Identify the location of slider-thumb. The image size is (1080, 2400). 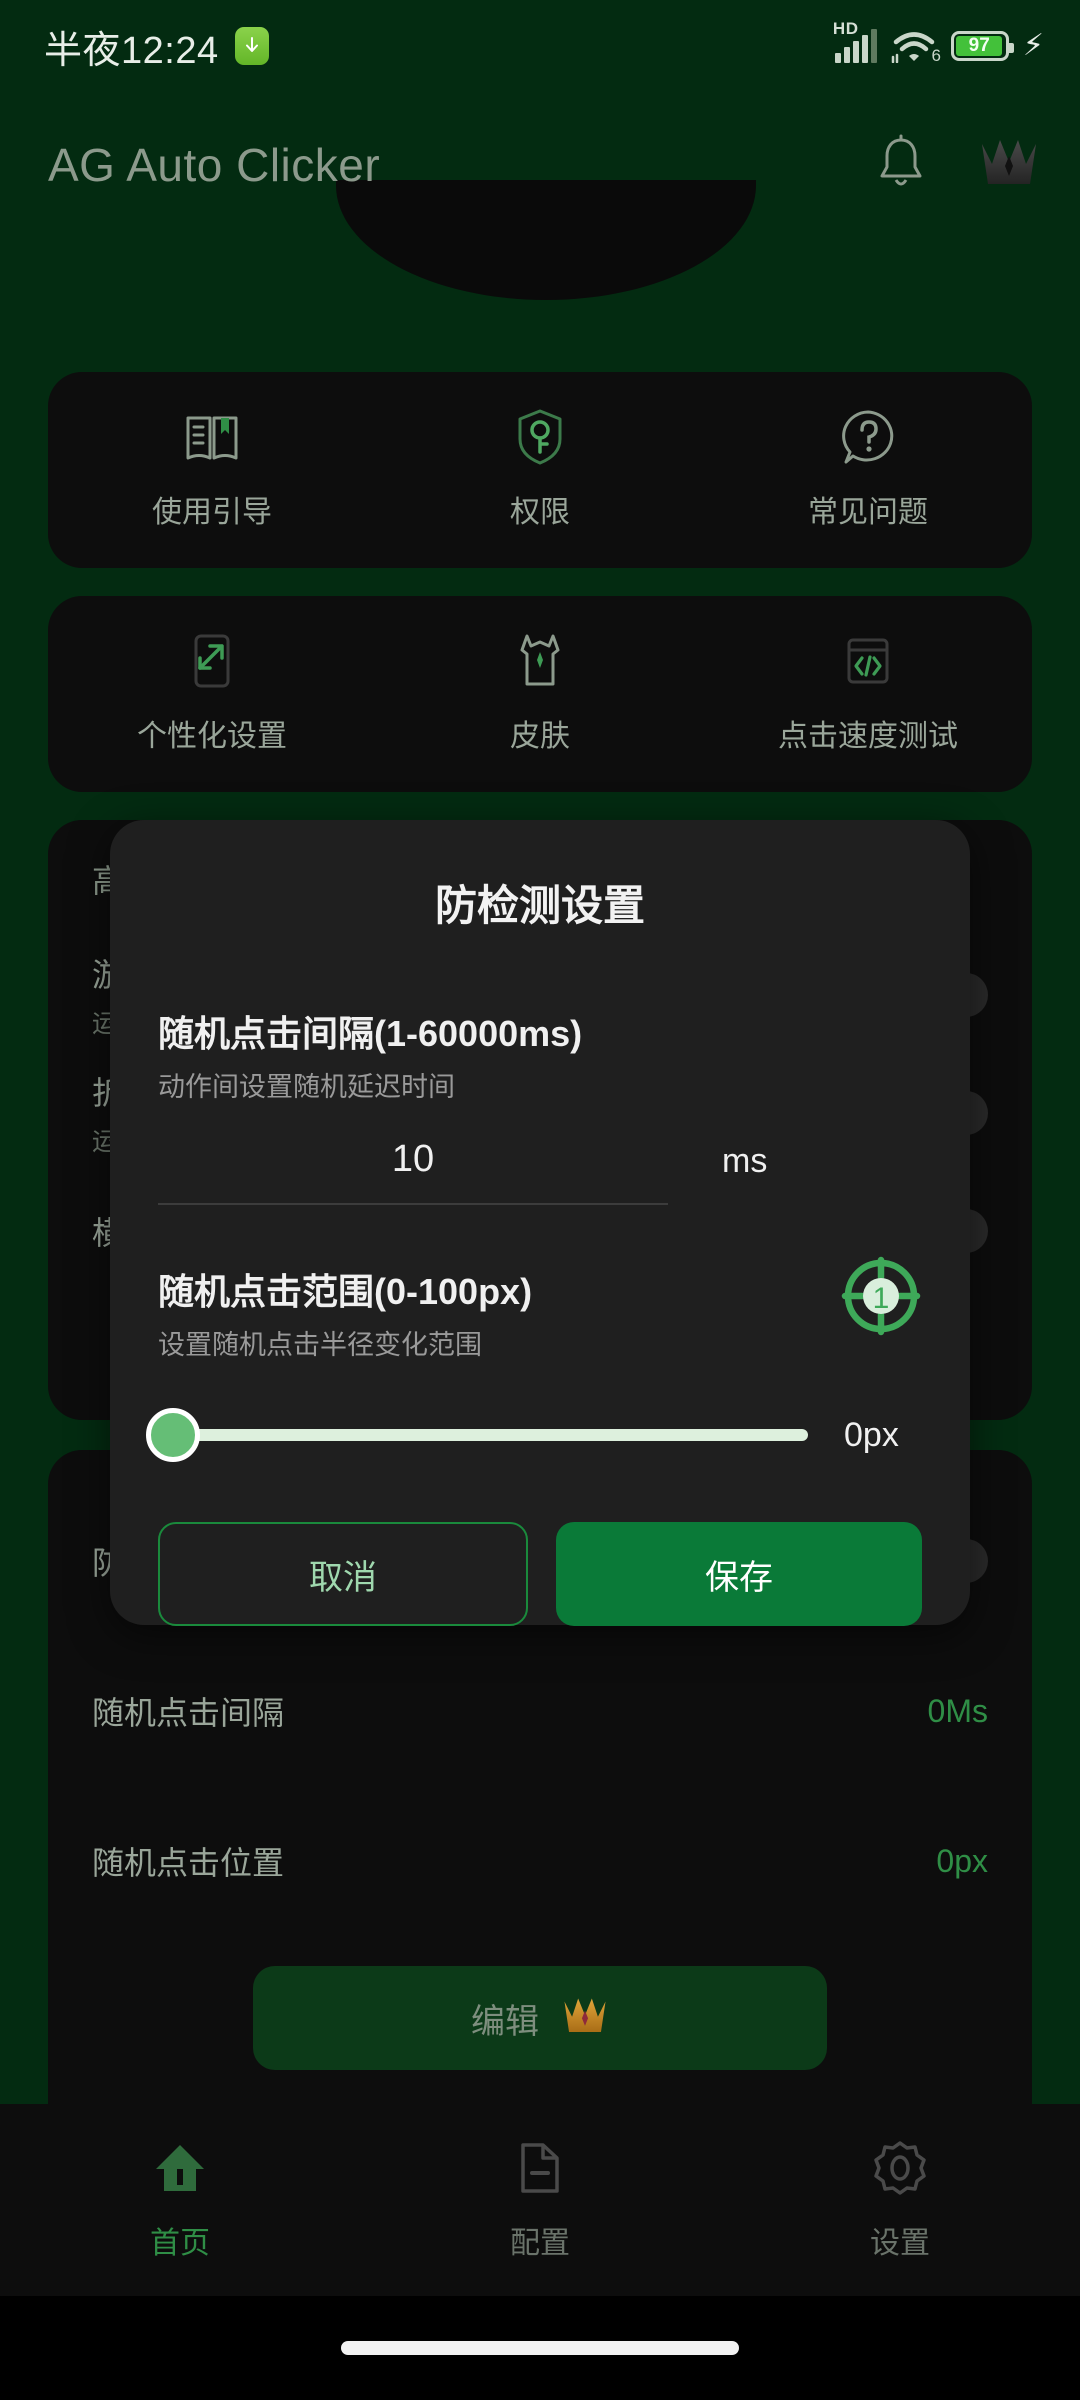
(173, 1435).